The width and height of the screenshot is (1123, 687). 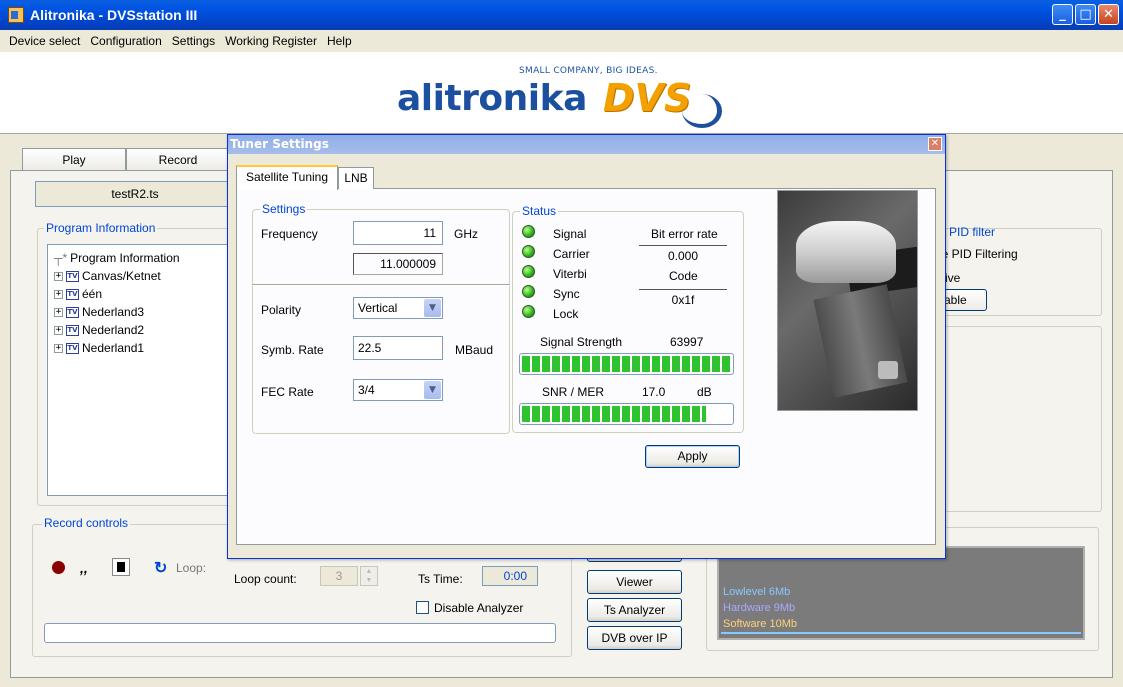 What do you see at coordinates (16, 15) in the screenshot?
I see `app-icon` at bounding box center [16, 15].